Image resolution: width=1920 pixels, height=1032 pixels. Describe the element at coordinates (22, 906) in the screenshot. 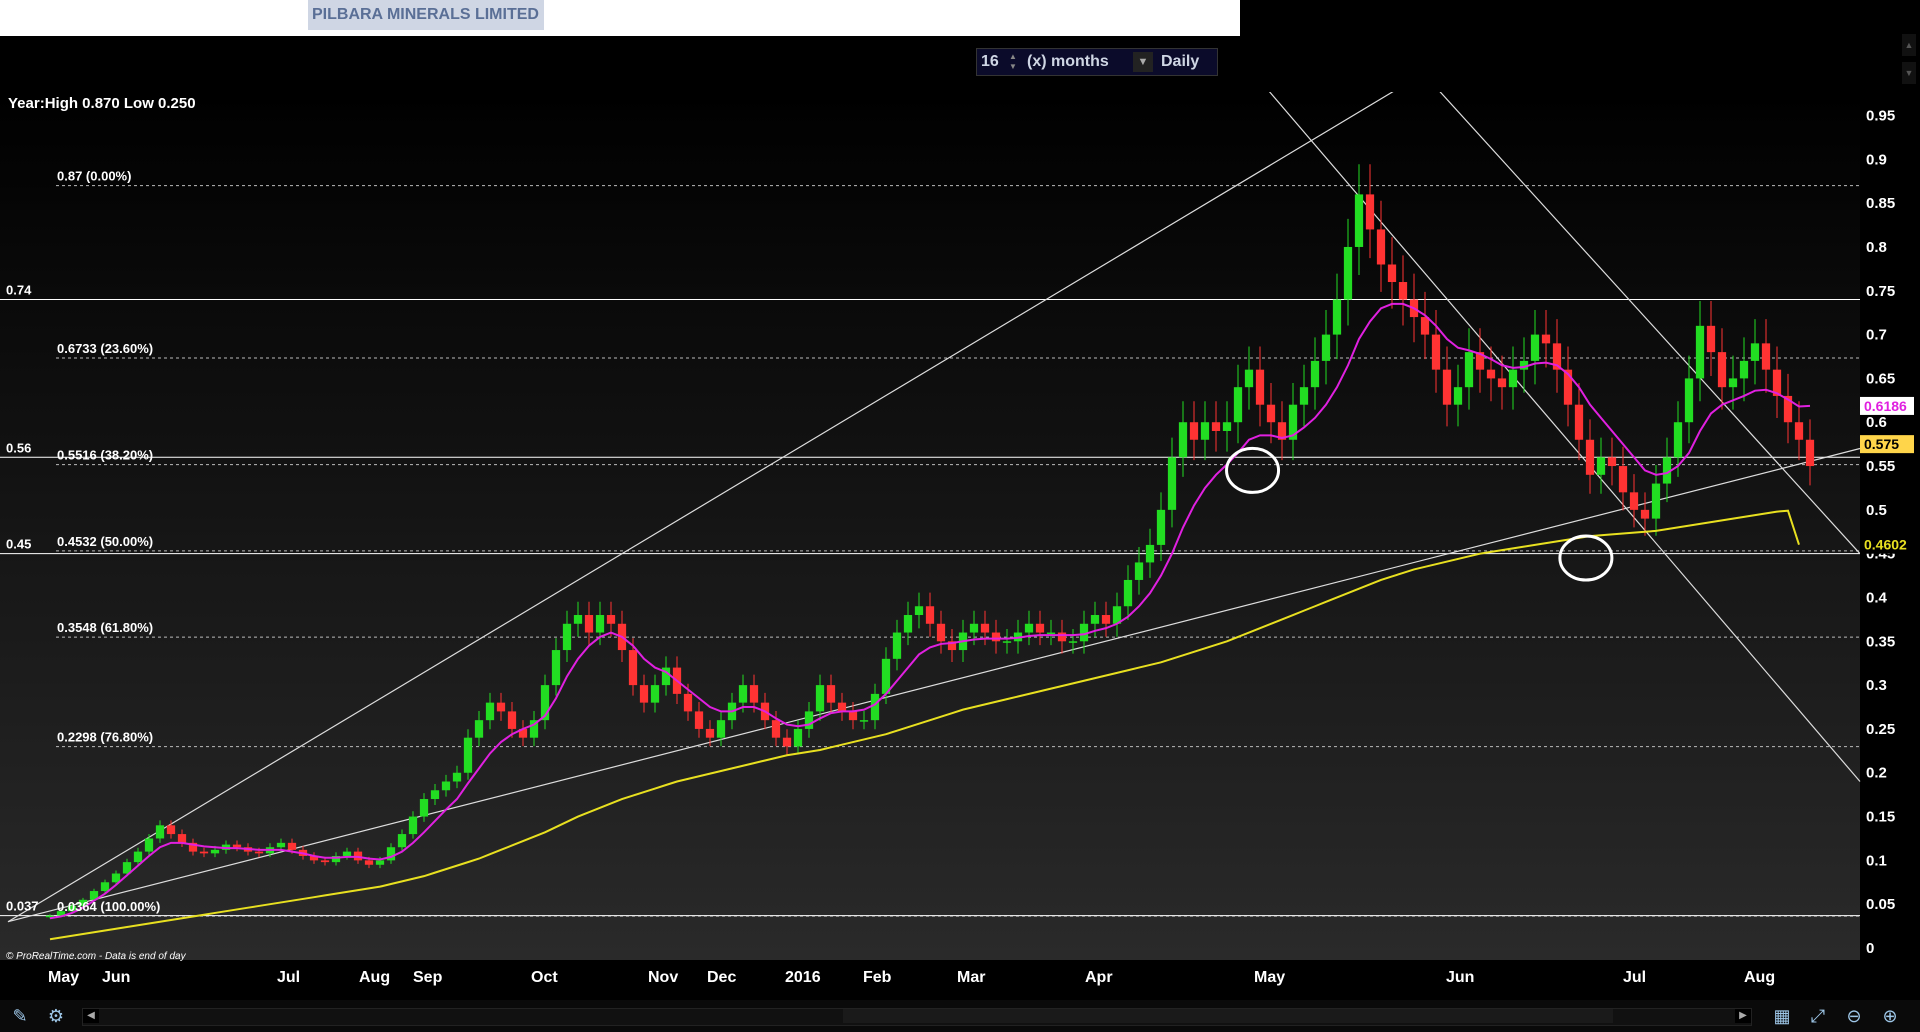

I see `level-label: 0.037` at that location.